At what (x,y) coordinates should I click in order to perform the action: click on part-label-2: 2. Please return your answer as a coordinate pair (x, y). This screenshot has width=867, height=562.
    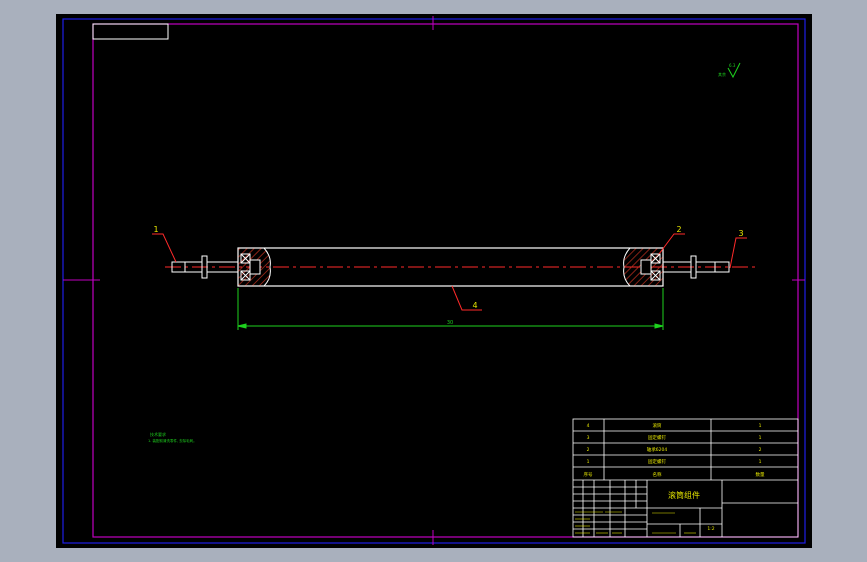
    Looking at the image, I should click on (678, 229).